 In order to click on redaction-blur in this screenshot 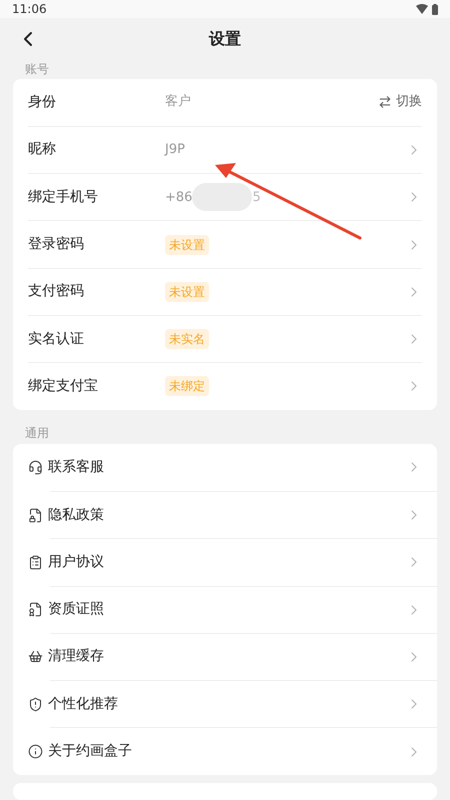, I will do `click(222, 197)`.